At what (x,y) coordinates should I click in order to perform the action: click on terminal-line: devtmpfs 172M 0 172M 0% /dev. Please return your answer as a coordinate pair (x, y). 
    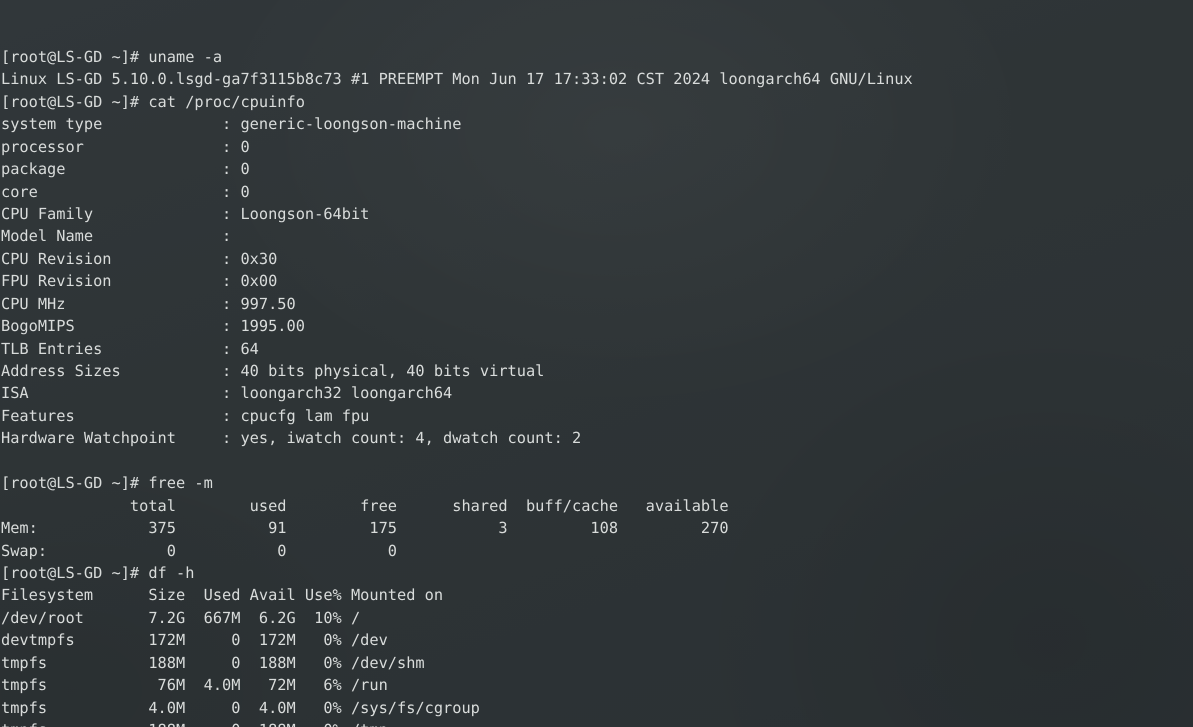
    Looking at the image, I should click on (194, 640).